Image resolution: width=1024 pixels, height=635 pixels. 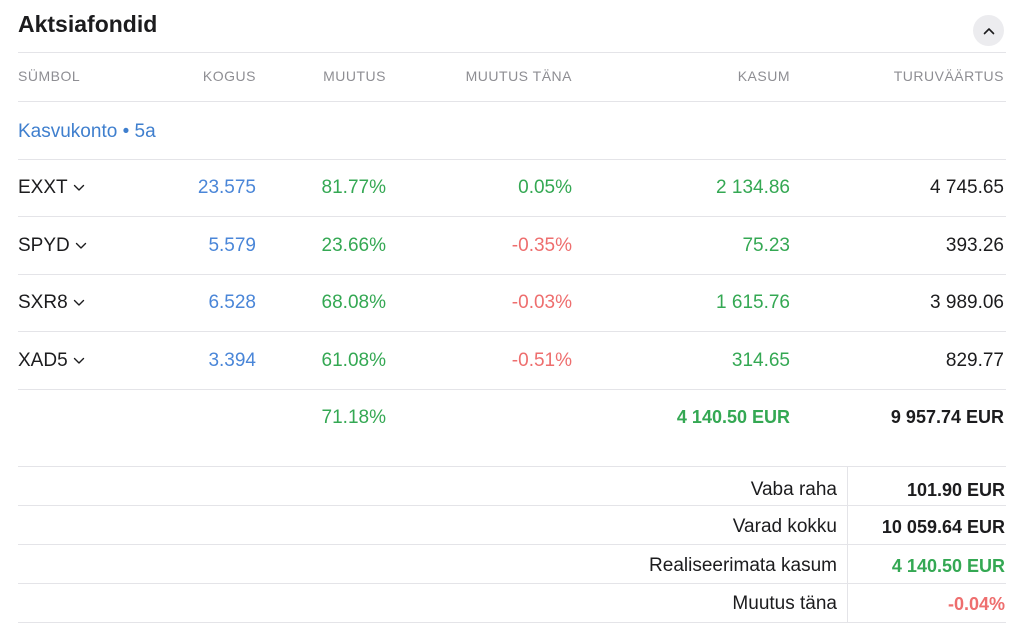 What do you see at coordinates (955, 490) in the screenshot?
I see `summary-value-free-cash: 101.90 EUR` at bounding box center [955, 490].